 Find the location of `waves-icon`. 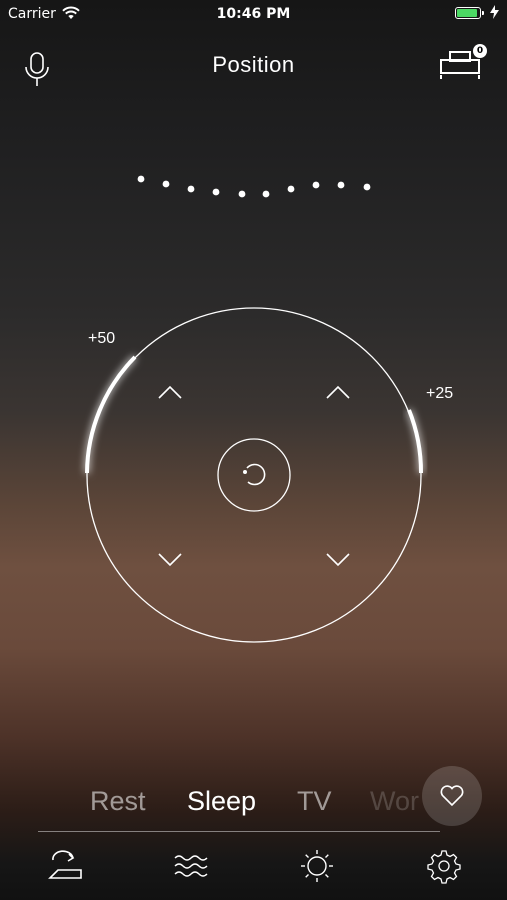

waves-icon is located at coordinates (191, 866).